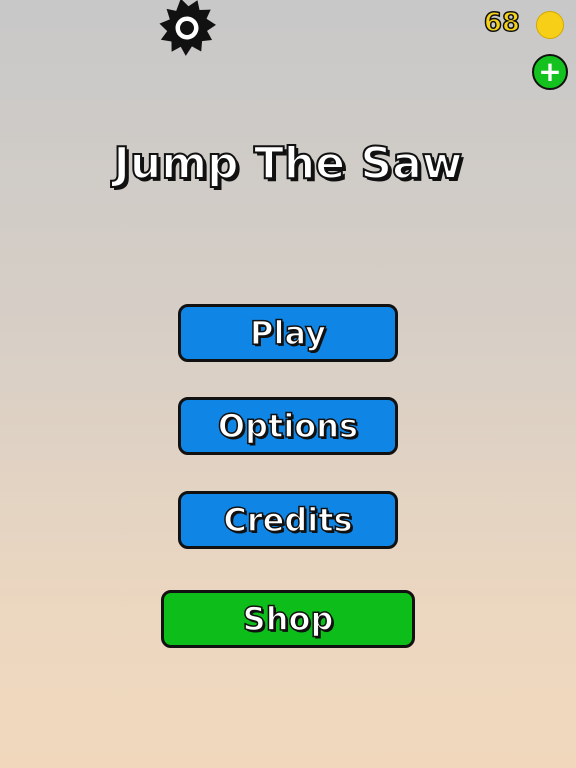 Image resolution: width=576 pixels, height=768 pixels. I want to click on credits-button-label: Credits, so click(288, 520).